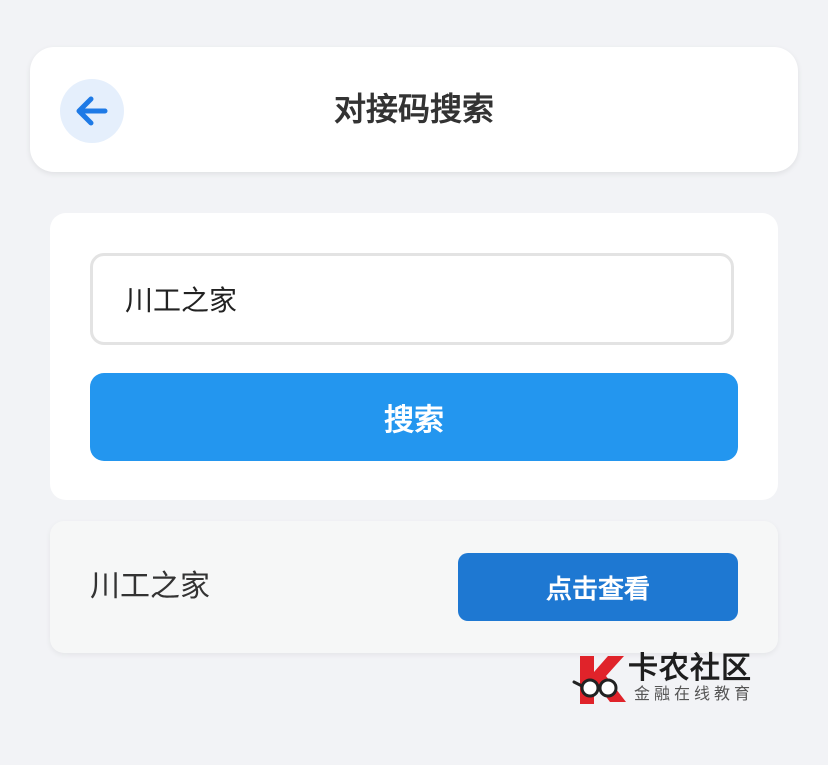  I want to click on view-details-button: 点击查看, so click(598, 587).